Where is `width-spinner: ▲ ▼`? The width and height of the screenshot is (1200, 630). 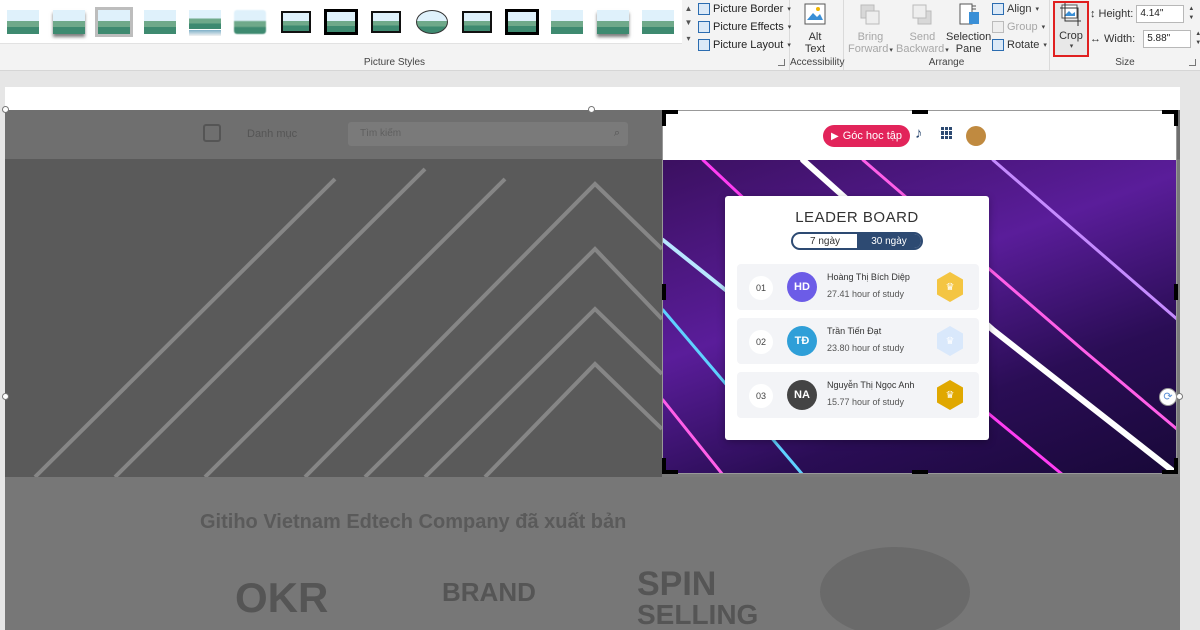
width-spinner: ▲ ▼ is located at coordinates (1197, 39).